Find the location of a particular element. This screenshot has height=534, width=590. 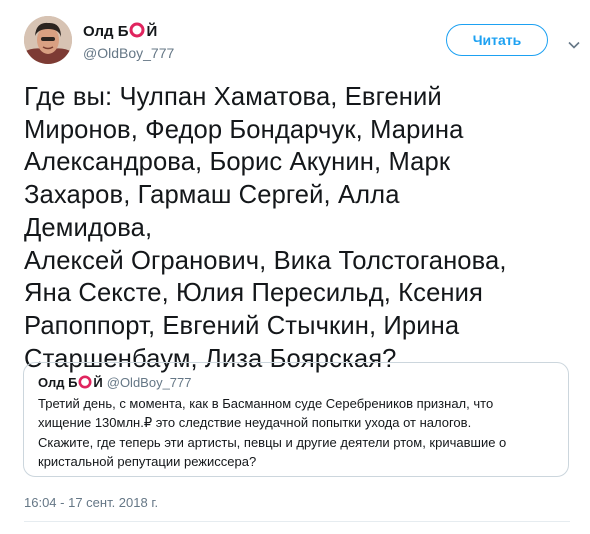

quoted-text-line: кристальной репутации режиссера? is located at coordinates (147, 461).